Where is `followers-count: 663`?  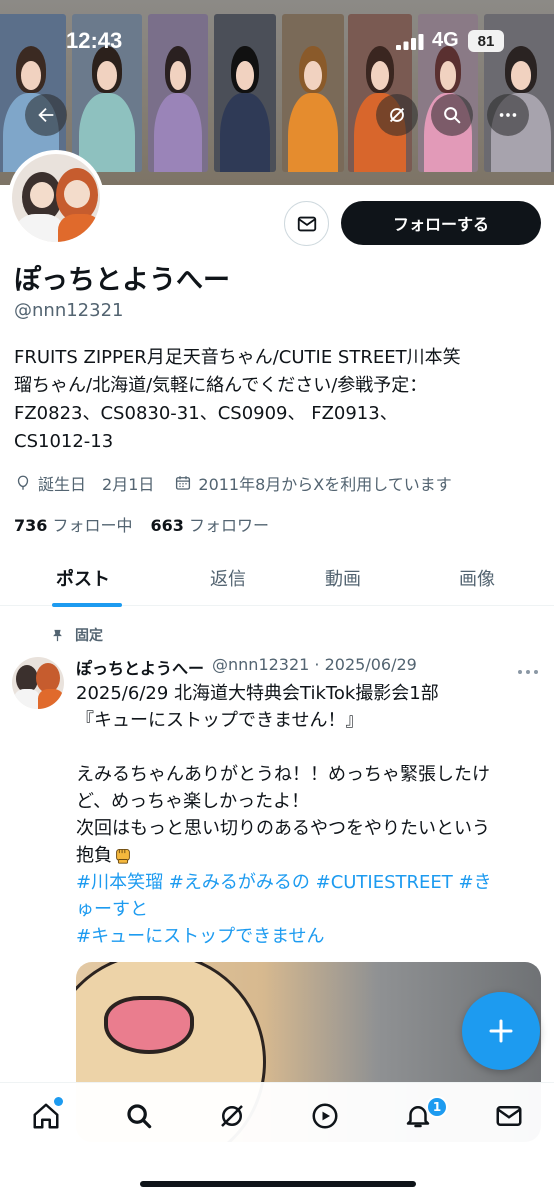
followers-count: 663 is located at coordinates (167, 525).